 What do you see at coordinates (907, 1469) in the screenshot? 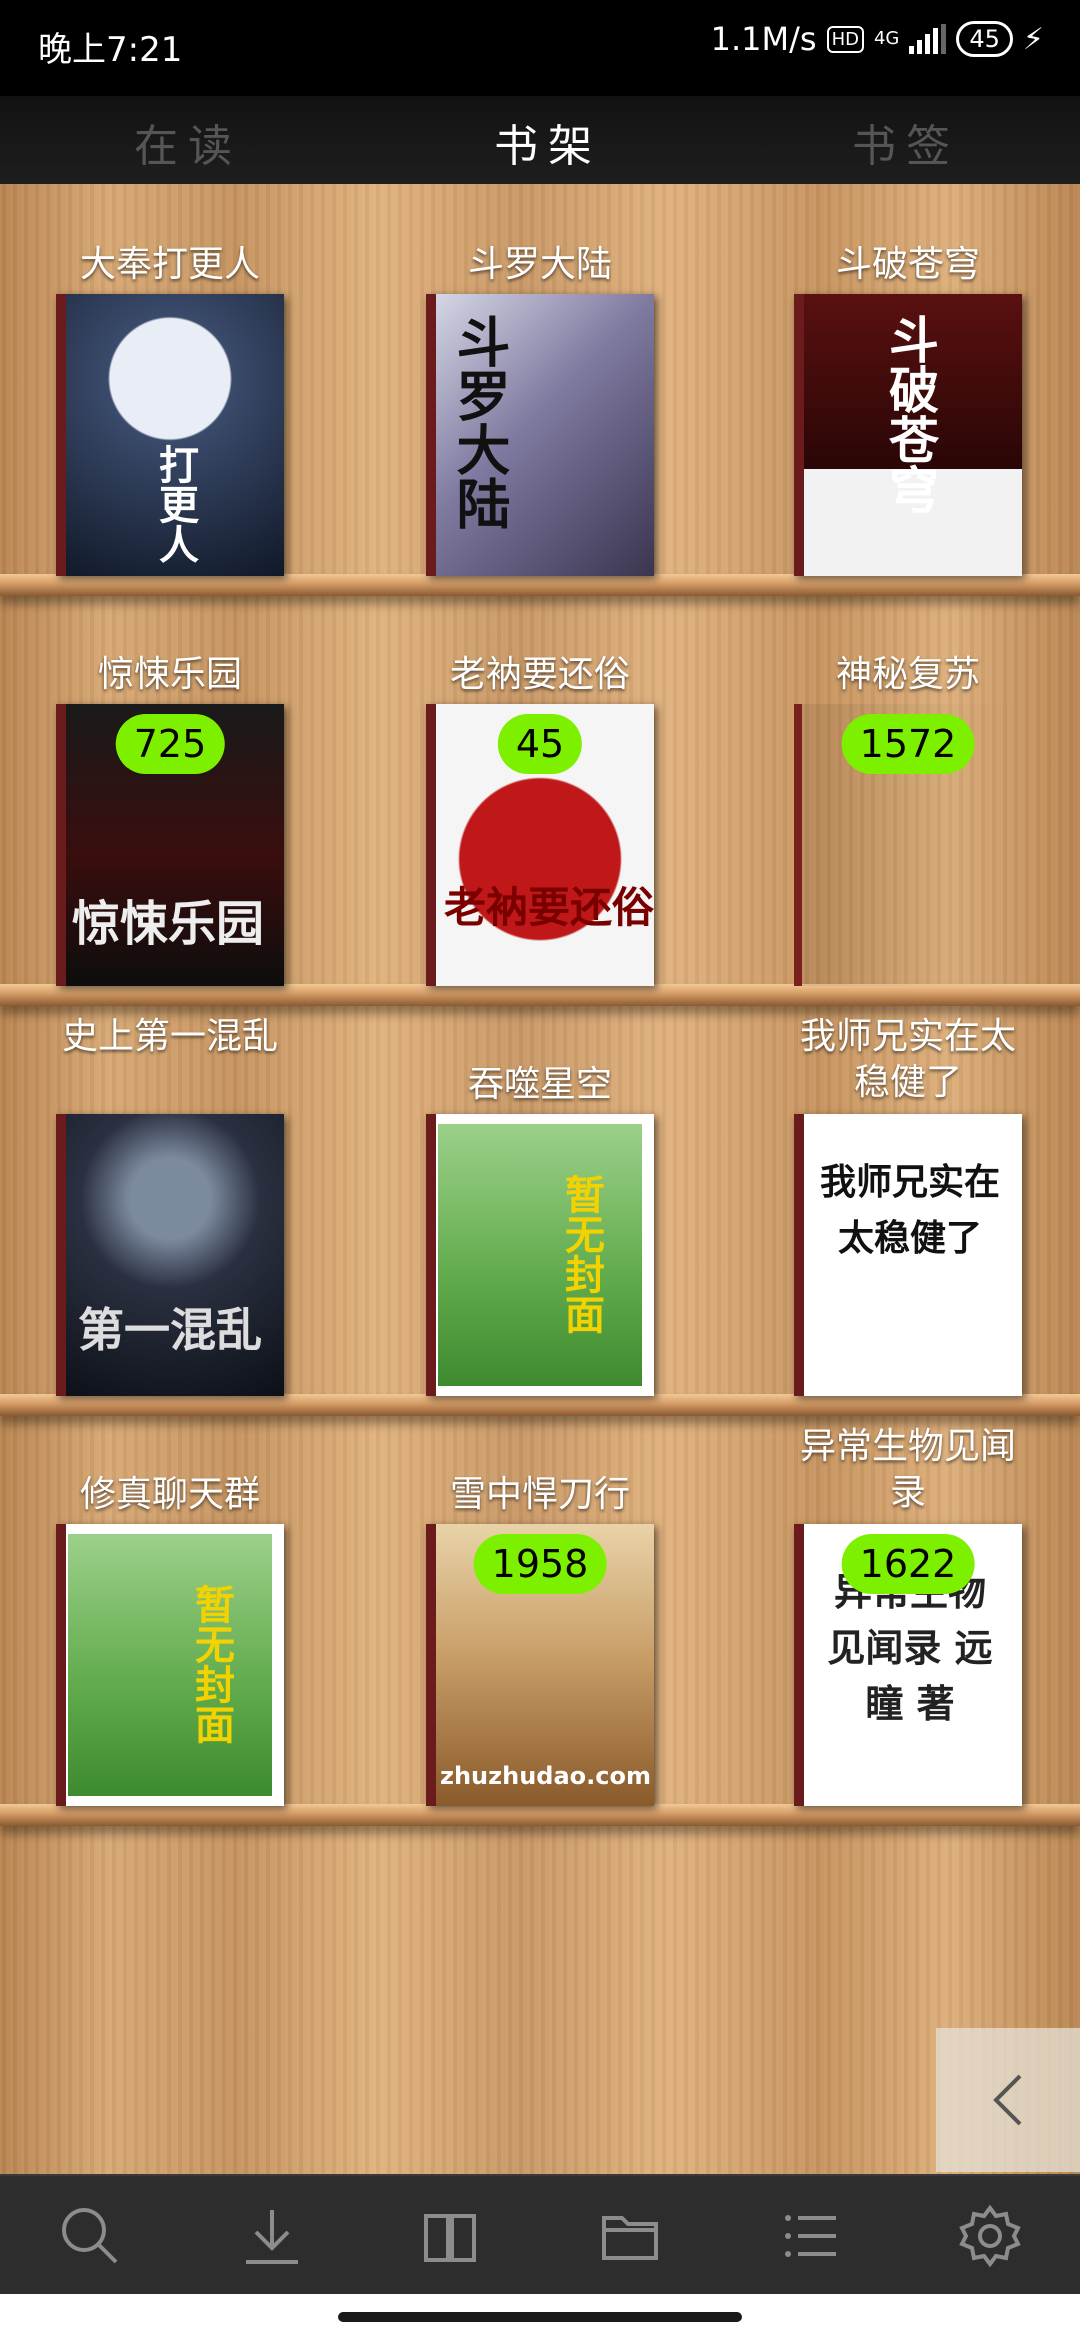
I see `book-title: 异常生物见闻录` at bounding box center [907, 1469].